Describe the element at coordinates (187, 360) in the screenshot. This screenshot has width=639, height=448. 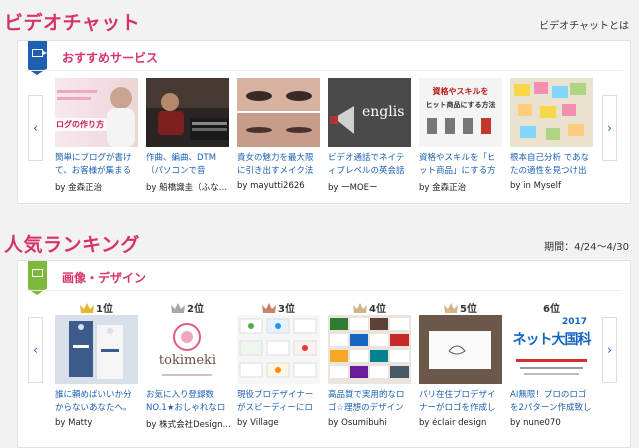
I see `thumbnail-caption: tokimeki` at that location.